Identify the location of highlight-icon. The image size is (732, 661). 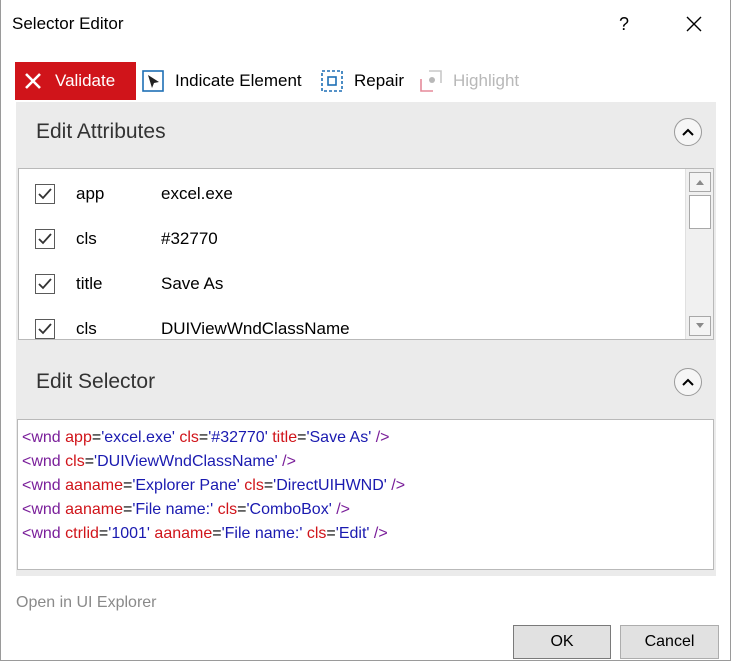
(431, 81).